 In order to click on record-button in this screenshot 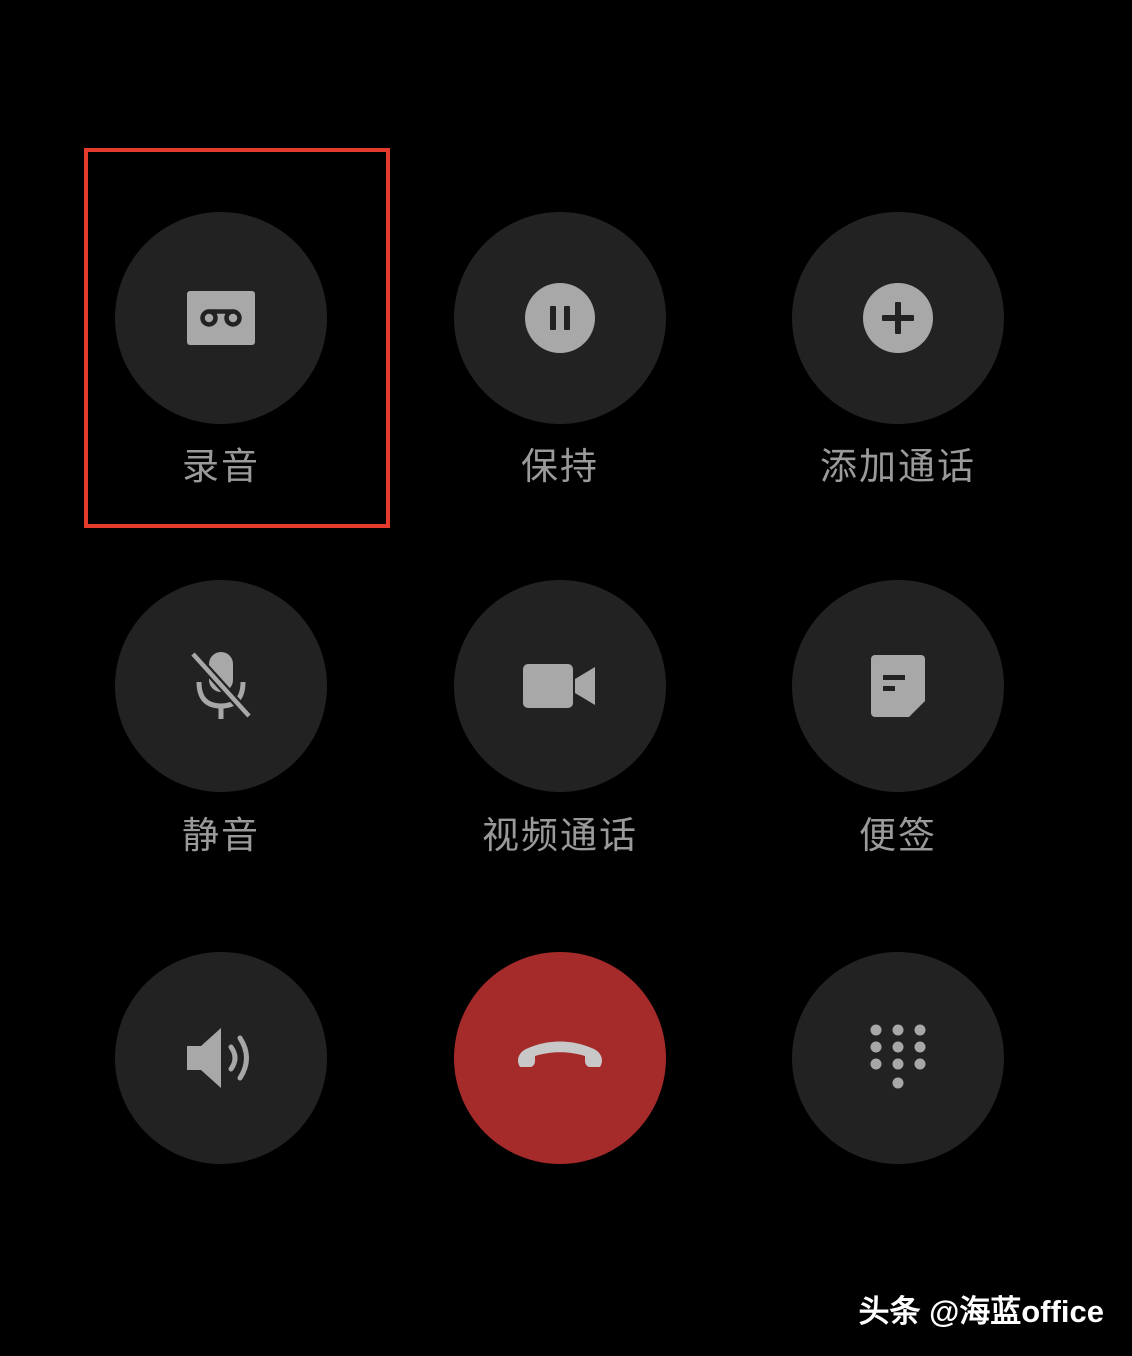, I will do `click(221, 318)`.